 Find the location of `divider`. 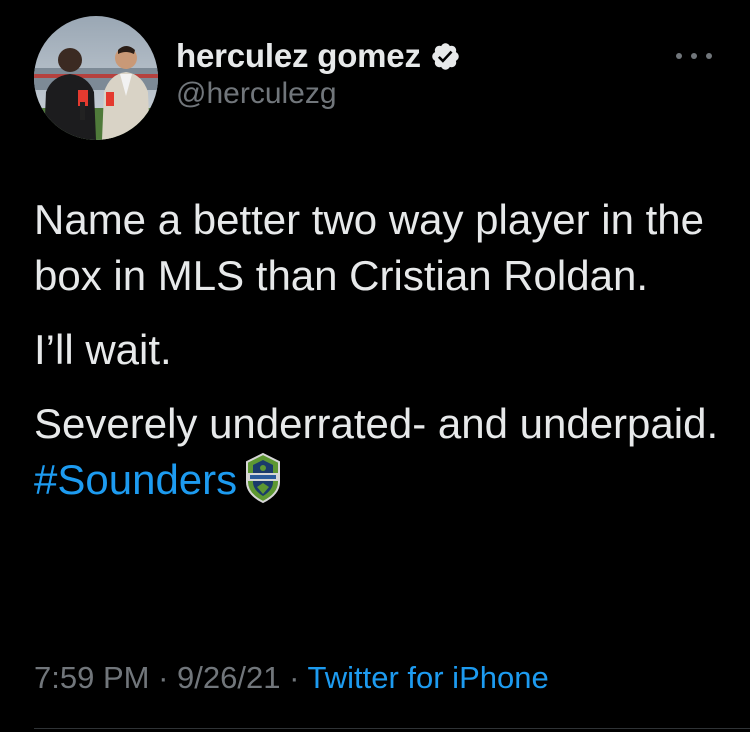

divider is located at coordinates (392, 728).